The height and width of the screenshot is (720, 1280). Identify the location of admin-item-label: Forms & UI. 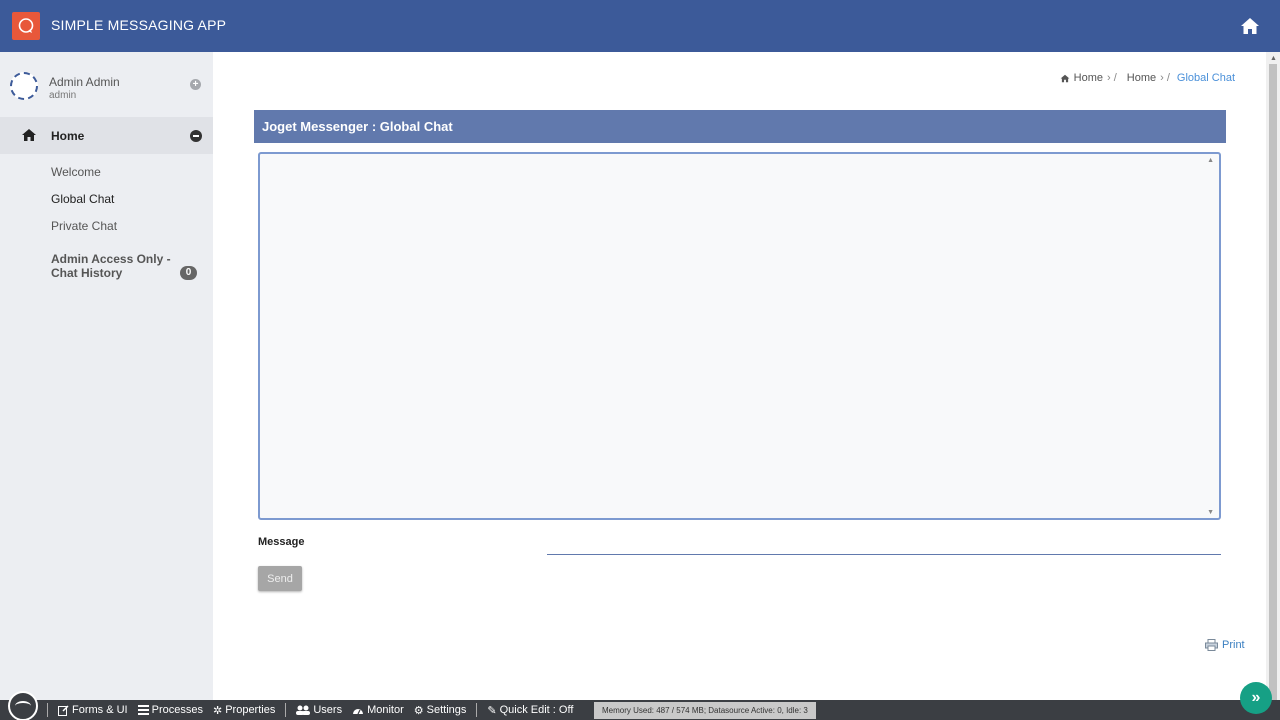
(100, 710).